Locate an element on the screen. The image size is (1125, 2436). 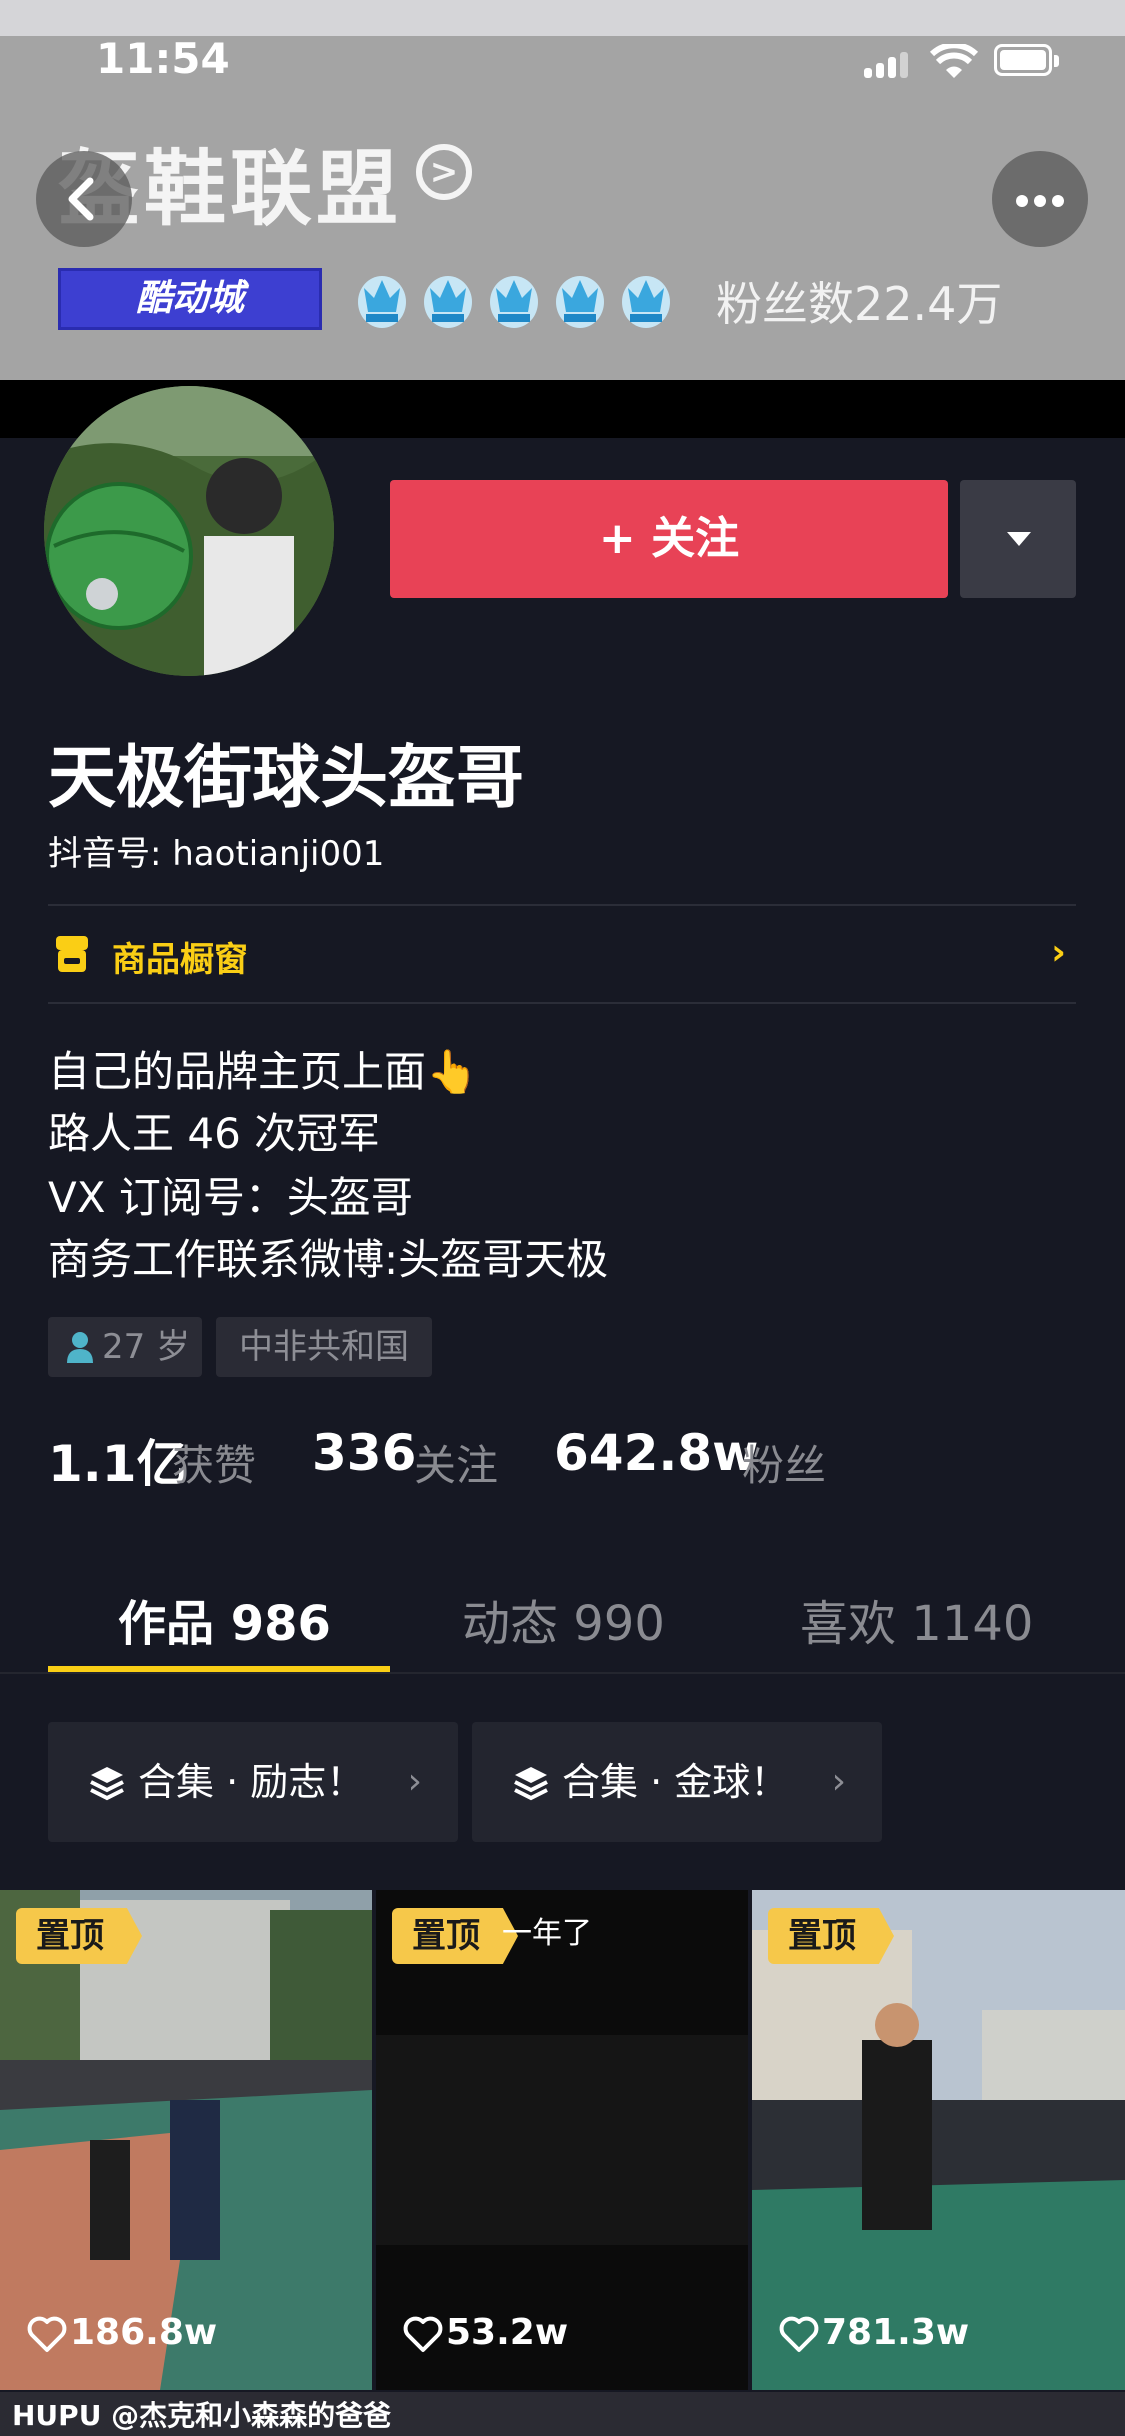
follow-button: + 关注 is located at coordinates (669, 539).